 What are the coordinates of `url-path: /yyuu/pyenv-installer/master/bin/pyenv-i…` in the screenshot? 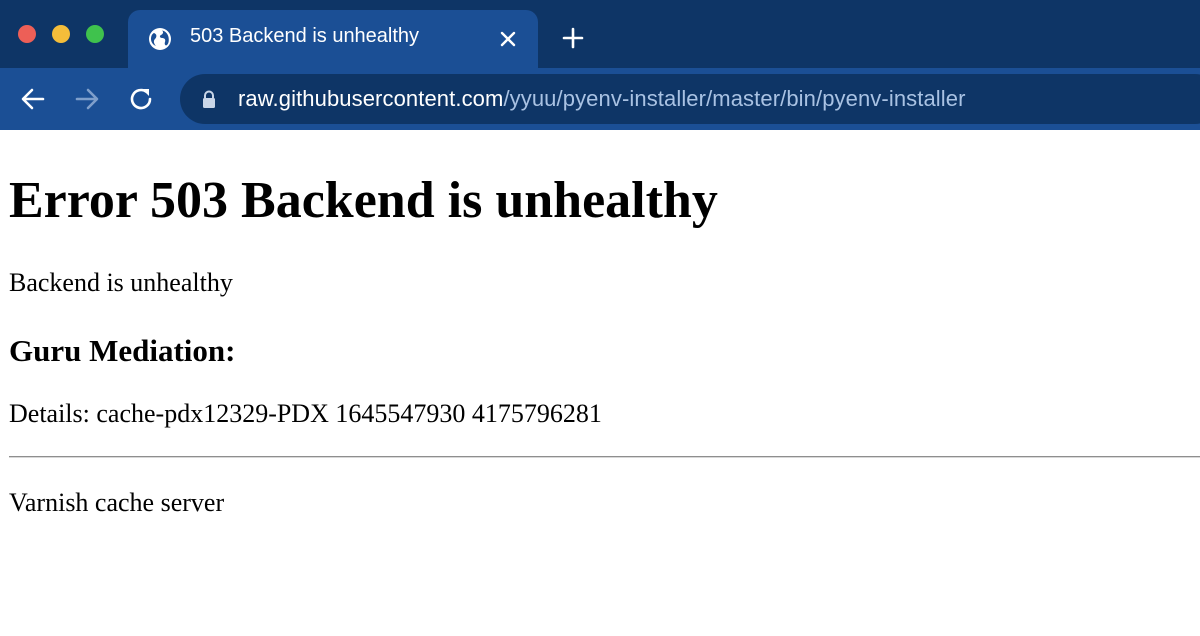 It's located at (734, 98).